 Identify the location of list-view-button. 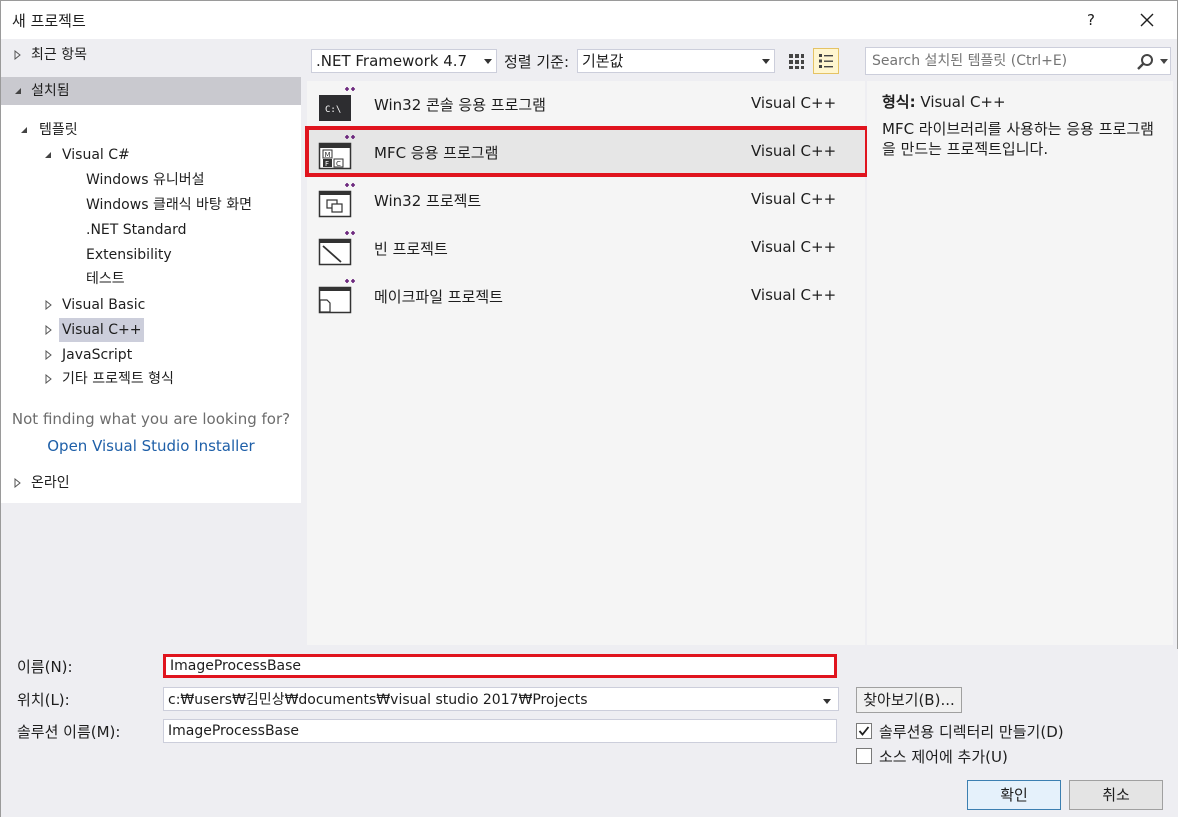
(826, 61).